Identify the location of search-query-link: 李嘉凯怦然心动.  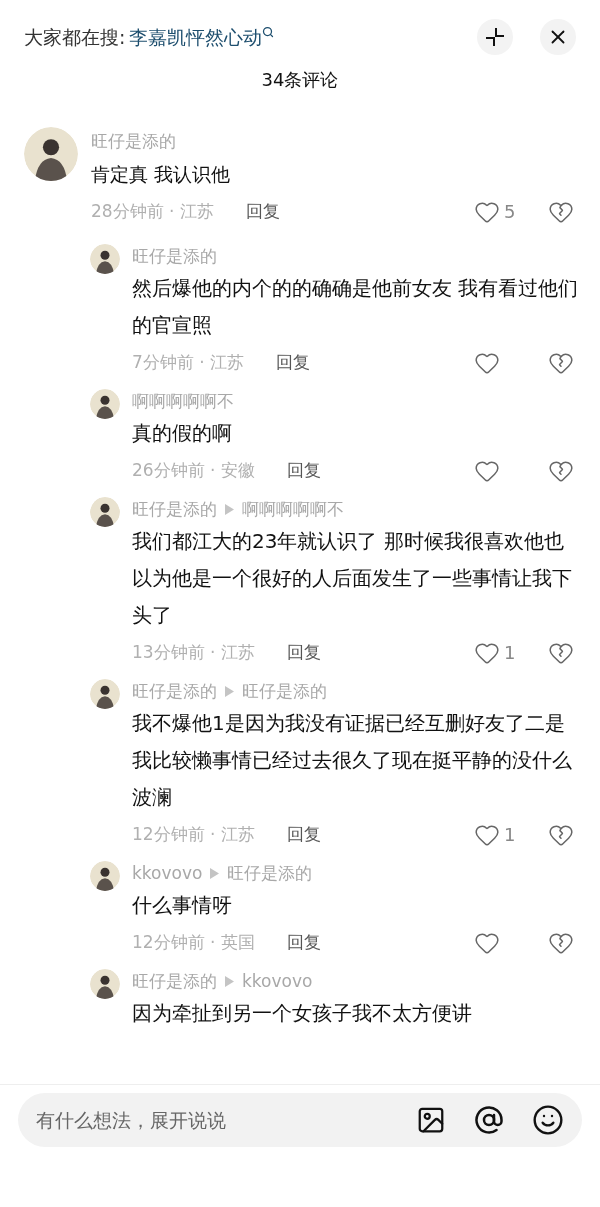
(196, 37).